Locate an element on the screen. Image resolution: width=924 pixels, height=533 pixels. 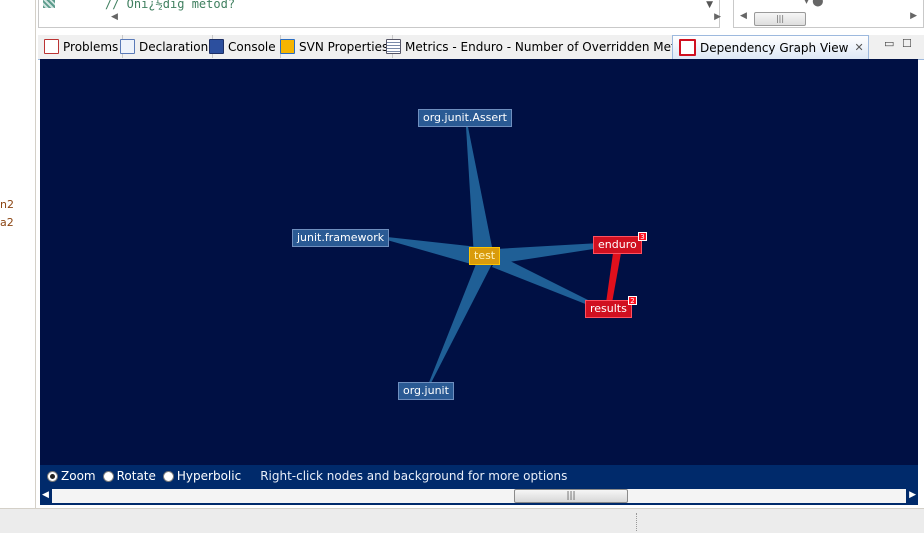
close-icon: ✕ is located at coordinates (858, 47).